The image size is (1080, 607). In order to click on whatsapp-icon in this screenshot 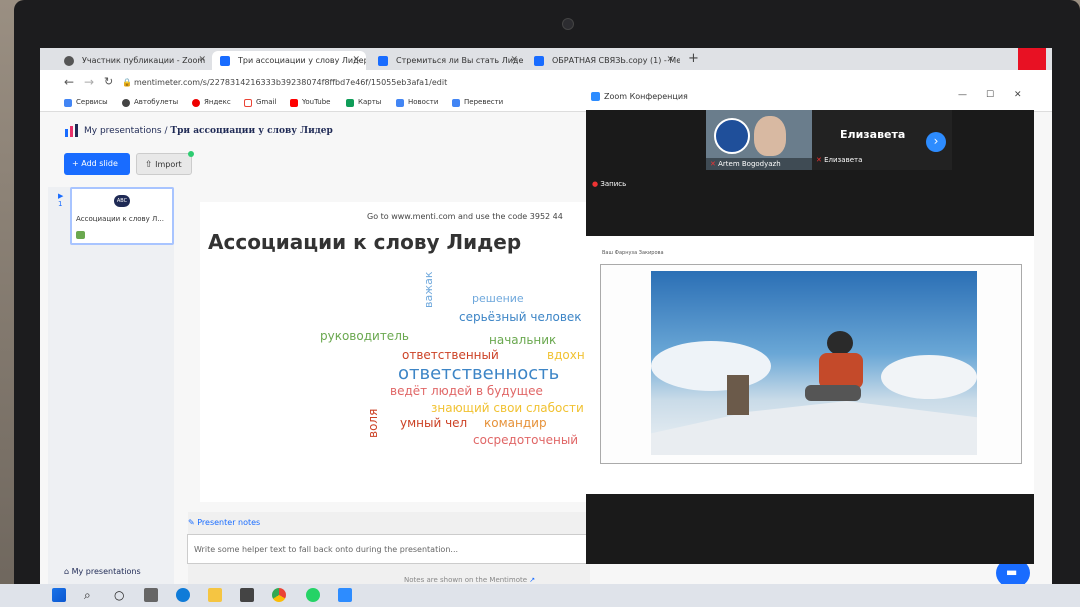, I will do `click(313, 595)`.